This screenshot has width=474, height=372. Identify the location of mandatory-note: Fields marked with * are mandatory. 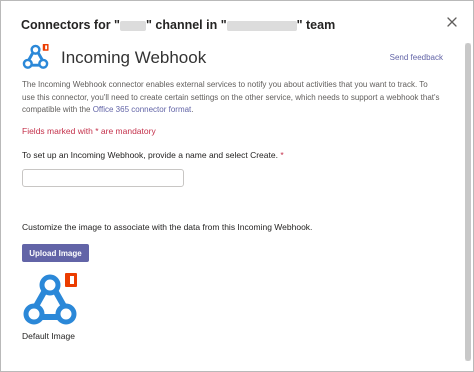
(89, 131).